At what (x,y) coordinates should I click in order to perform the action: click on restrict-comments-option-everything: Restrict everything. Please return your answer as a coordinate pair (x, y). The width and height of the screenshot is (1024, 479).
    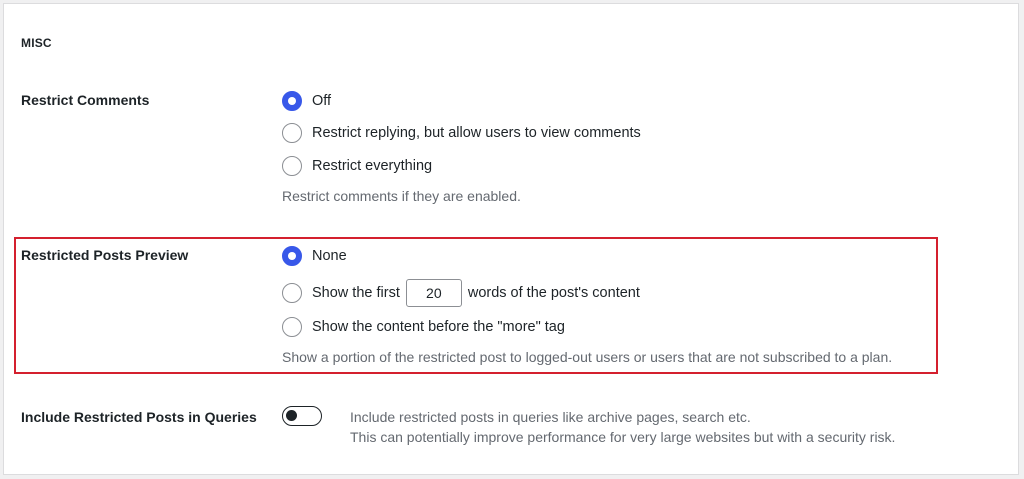
    Looking at the image, I should click on (357, 166).